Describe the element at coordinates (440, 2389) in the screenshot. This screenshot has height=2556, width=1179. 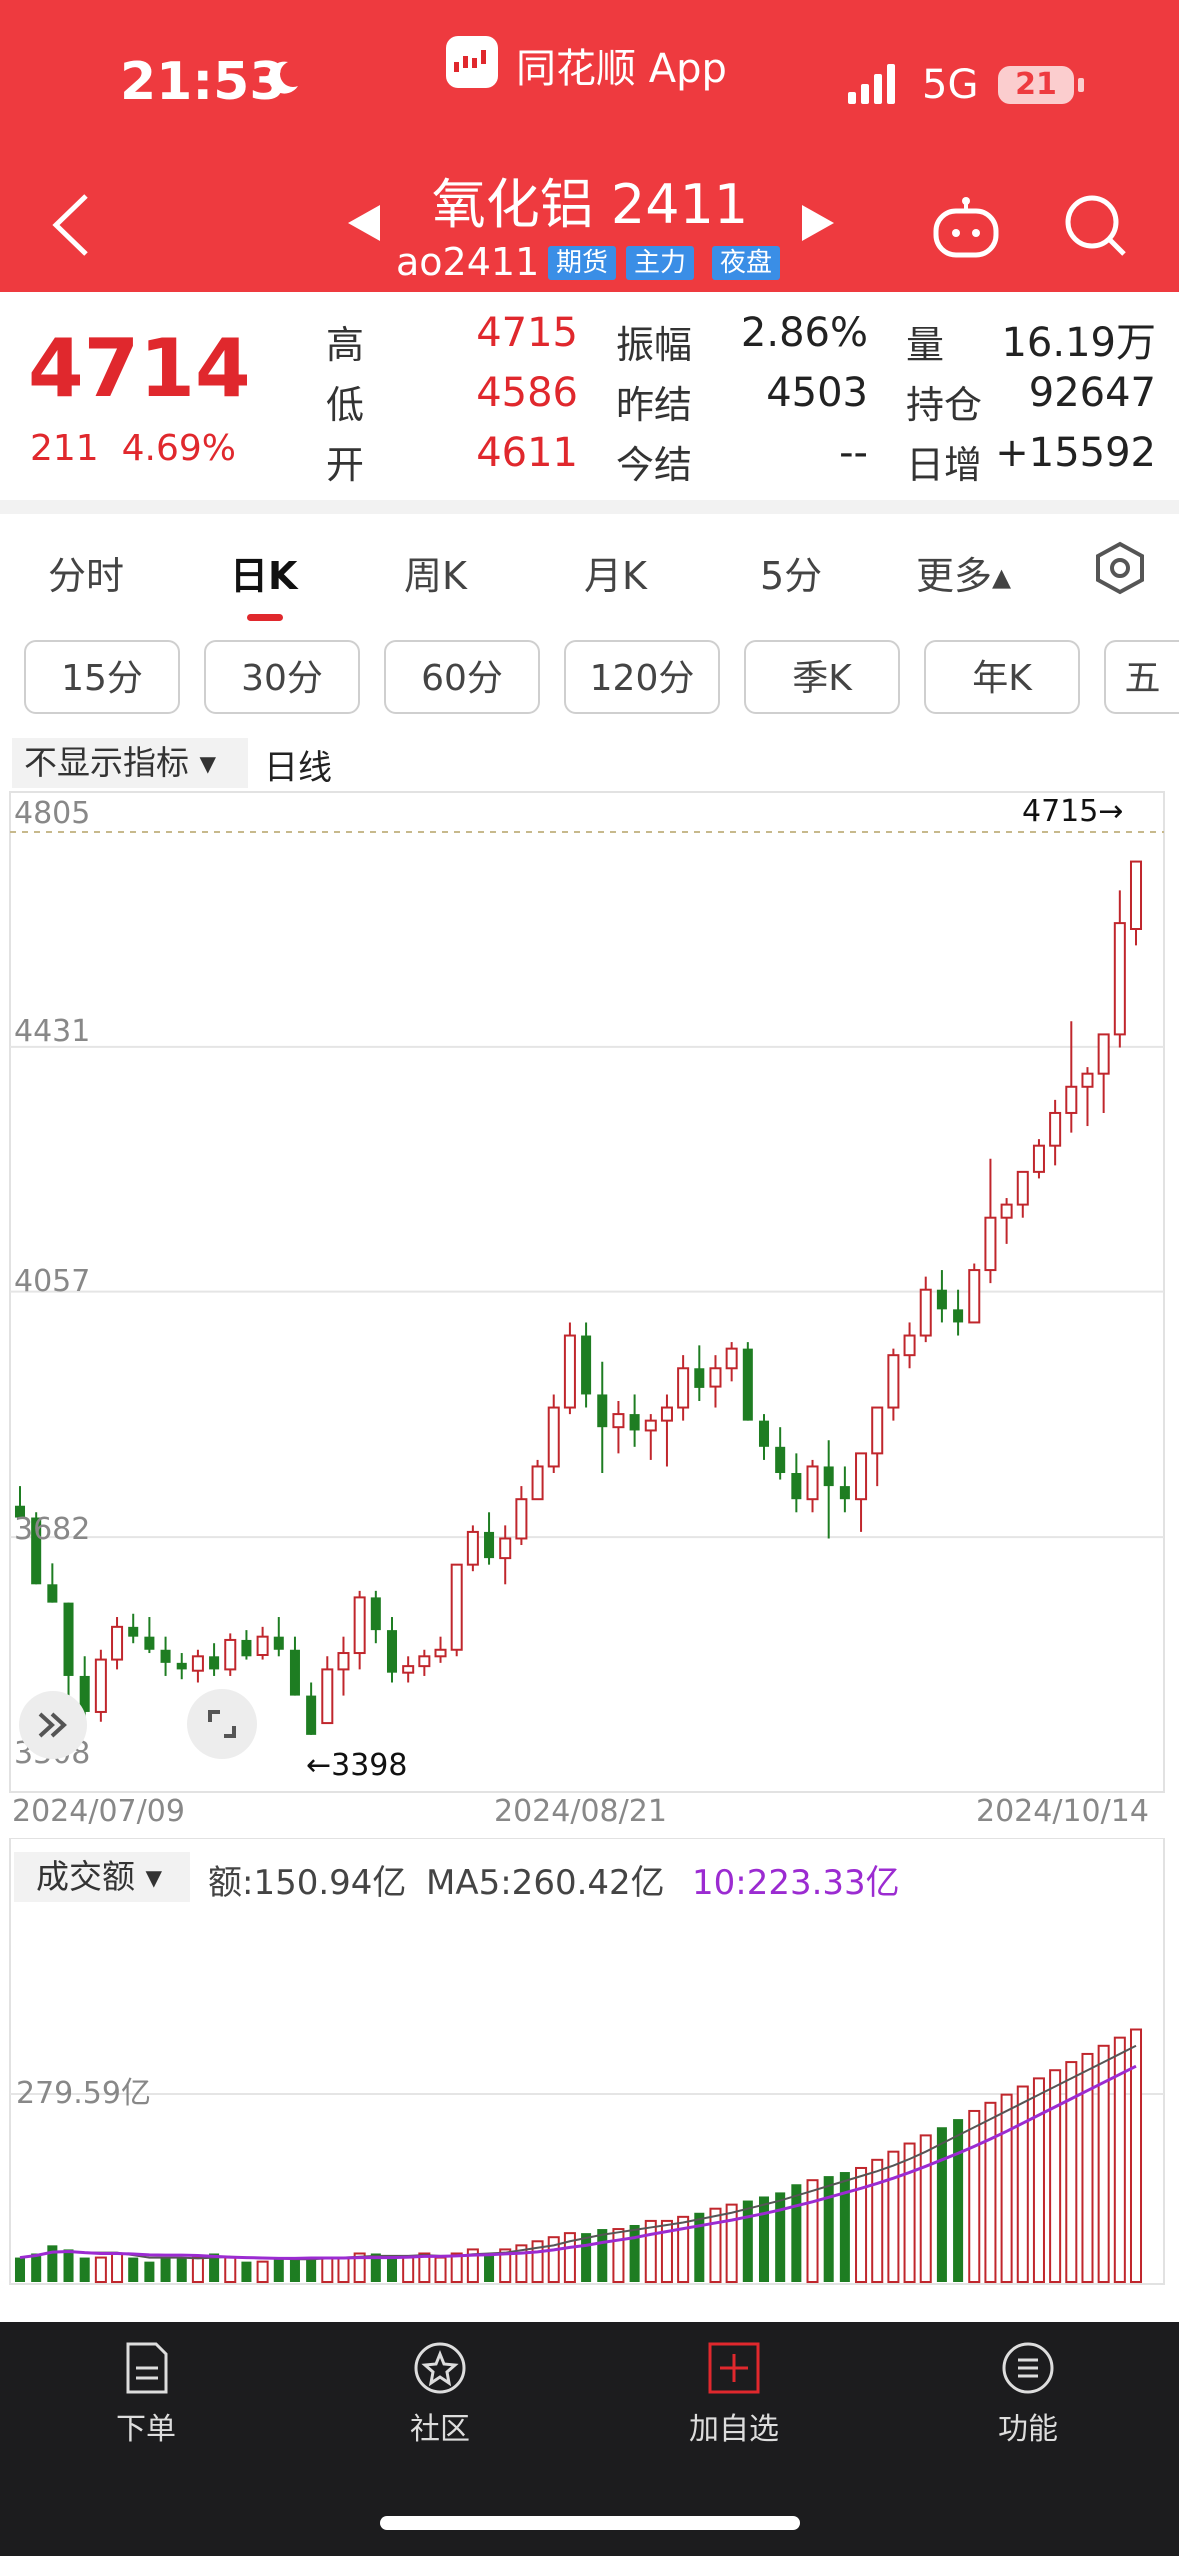
I see `nav-community: 社区` at that location.